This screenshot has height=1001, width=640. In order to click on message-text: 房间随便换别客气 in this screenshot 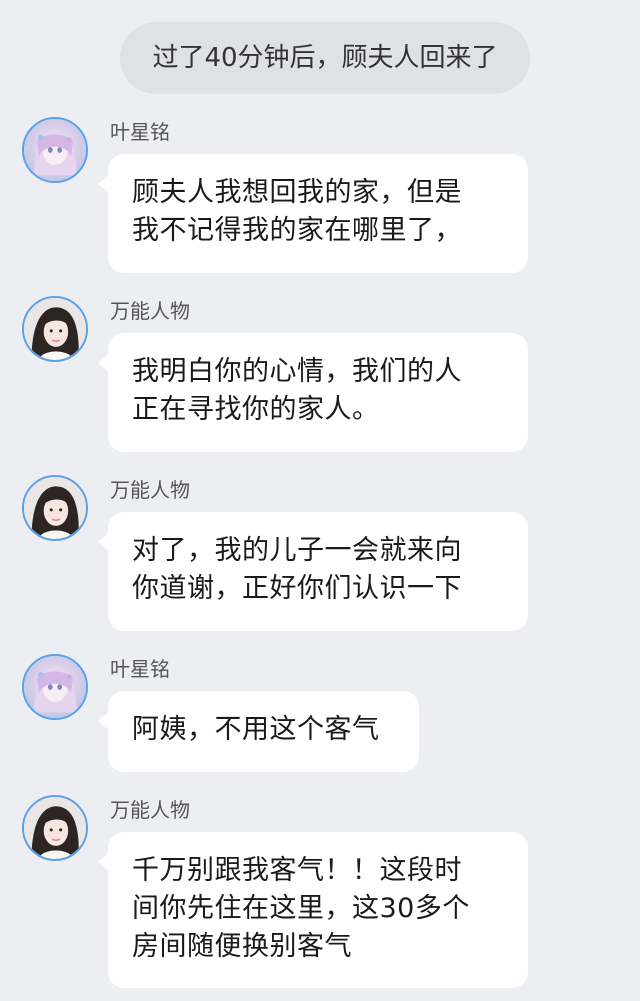, I will do `click(242, 946)`.